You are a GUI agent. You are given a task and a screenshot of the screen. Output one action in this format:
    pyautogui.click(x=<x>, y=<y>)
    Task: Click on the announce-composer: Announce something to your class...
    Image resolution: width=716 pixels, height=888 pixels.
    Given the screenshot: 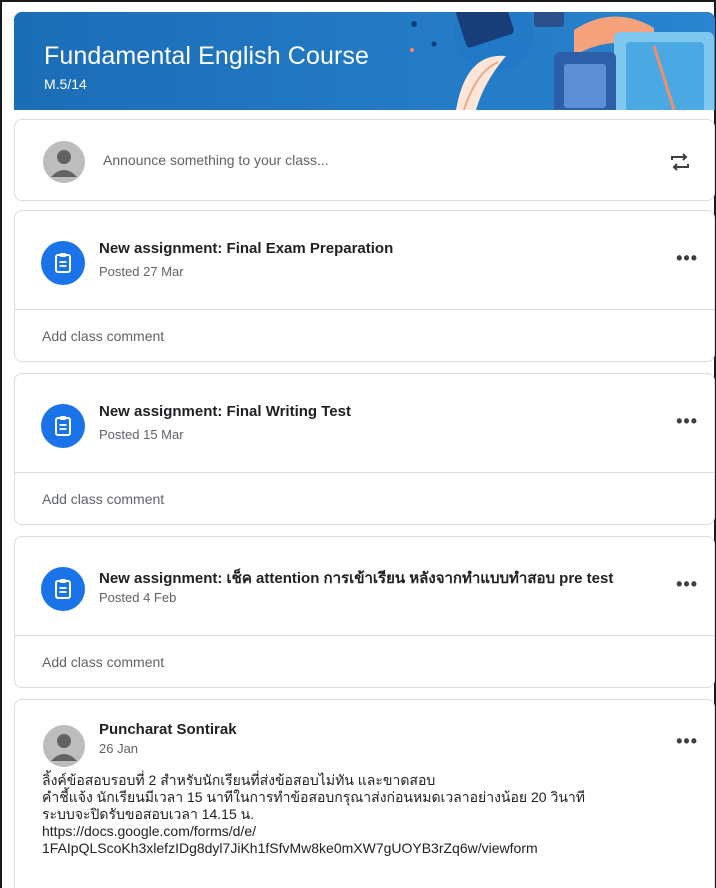 What is the action you would take?
    pyautogui.click(x=364, y=160)
    